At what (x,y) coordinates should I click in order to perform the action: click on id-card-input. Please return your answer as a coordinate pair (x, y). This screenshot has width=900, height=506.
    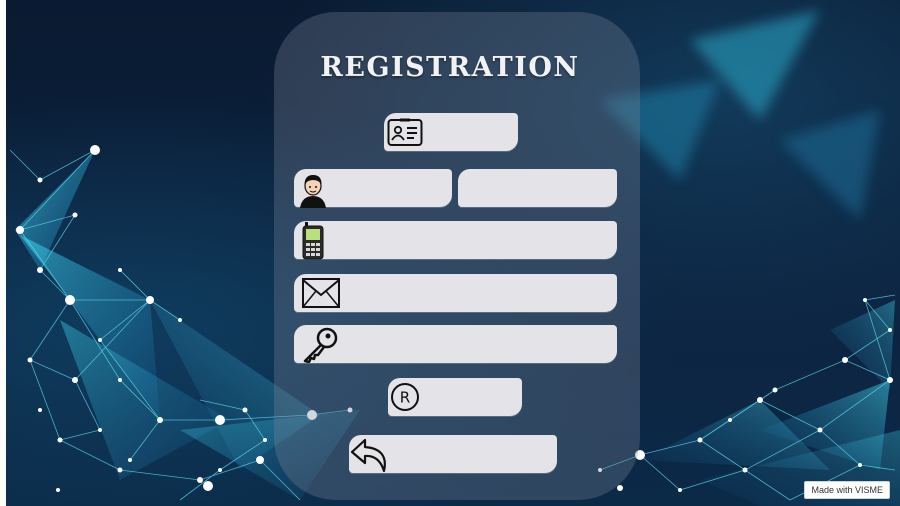
    Looking at the image, I should click on (472, 133).